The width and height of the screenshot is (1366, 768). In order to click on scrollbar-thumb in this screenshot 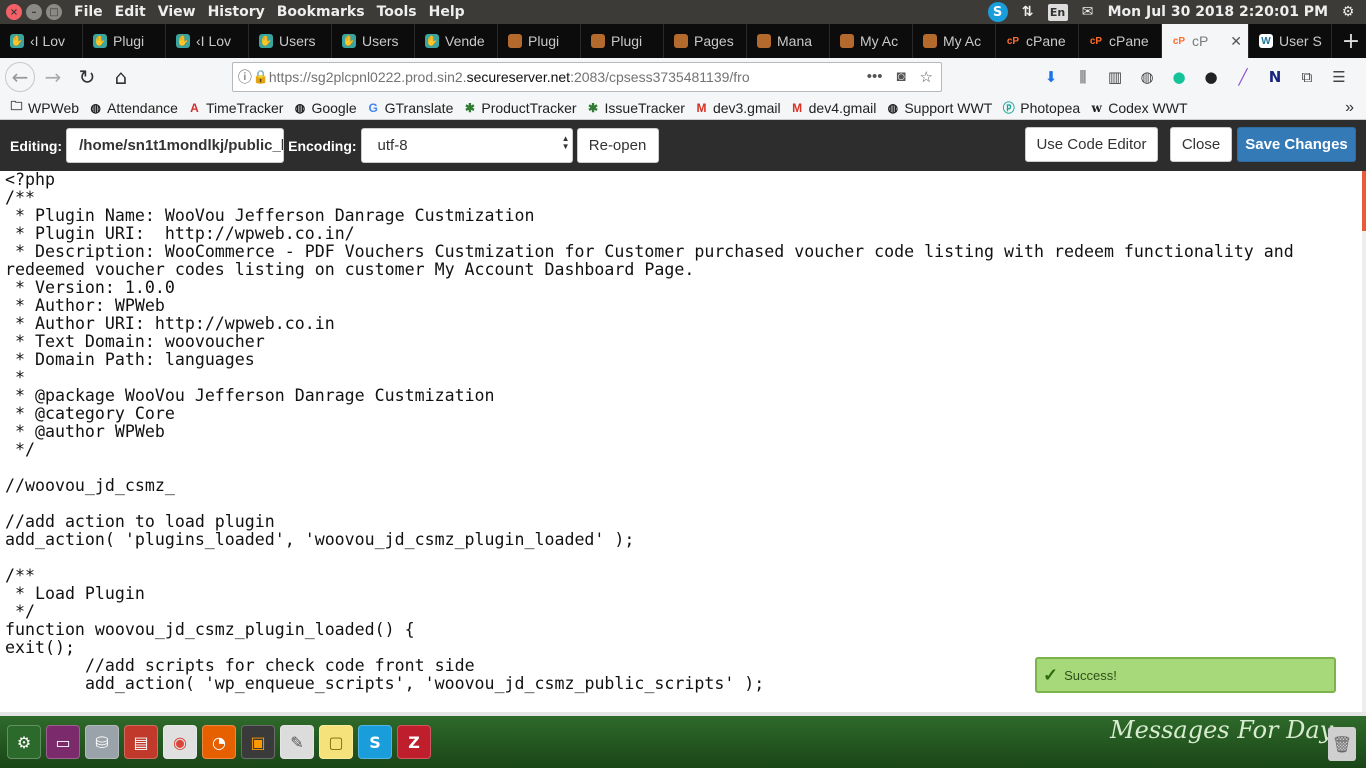, I will do `click(1364, 201)`.